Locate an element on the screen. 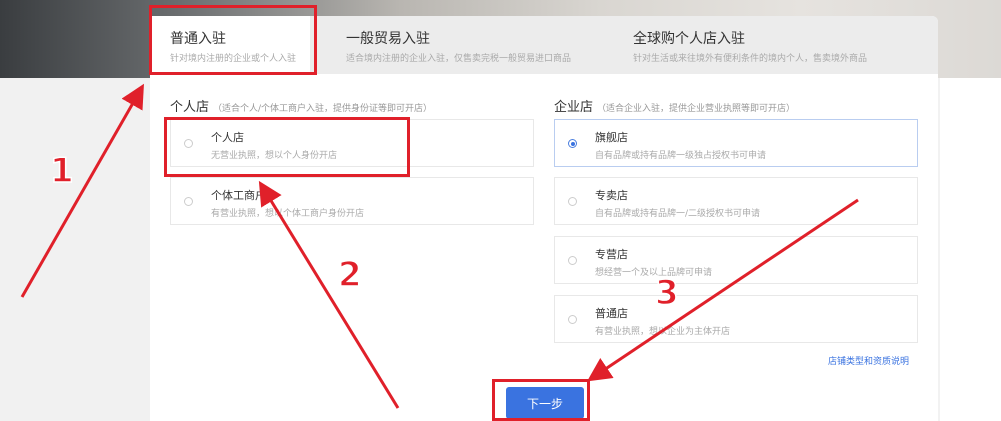 The height and width of the screenshot is (421, 1001). tab-subtitle: 针对境内注册的企业或个人入驻 is located at coordinates (233, 59).